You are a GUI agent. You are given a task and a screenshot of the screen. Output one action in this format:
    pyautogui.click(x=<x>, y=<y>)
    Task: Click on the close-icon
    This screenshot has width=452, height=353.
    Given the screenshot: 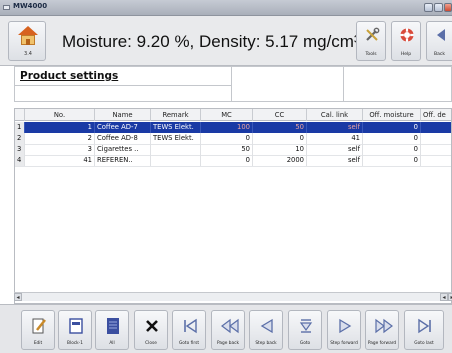 What is the action you would take?
    pyautogui.click(x=152, y=326)
    